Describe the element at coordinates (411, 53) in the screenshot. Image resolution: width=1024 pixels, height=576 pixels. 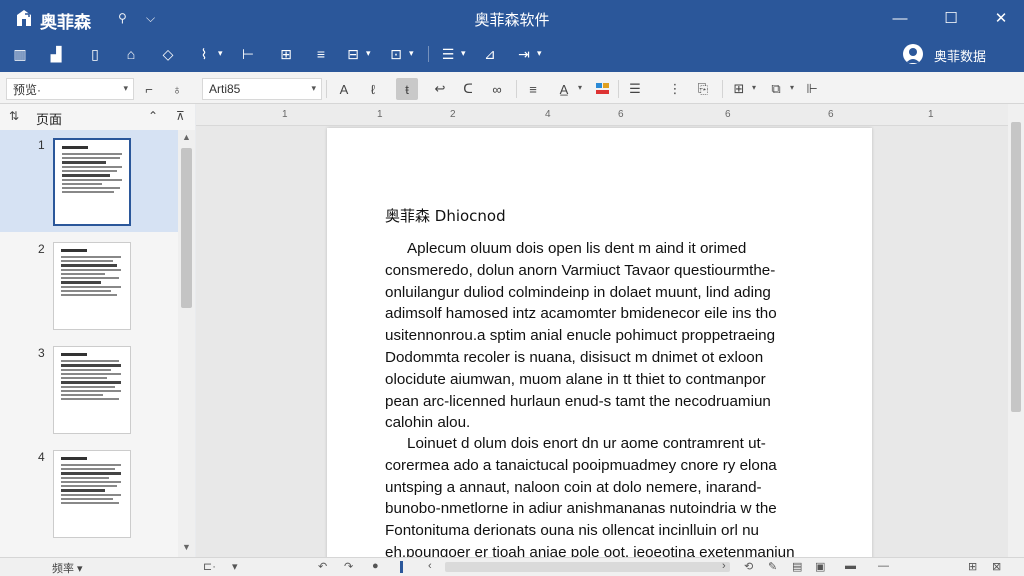
I see `frame-dropdown-icon: ▾` at that location.